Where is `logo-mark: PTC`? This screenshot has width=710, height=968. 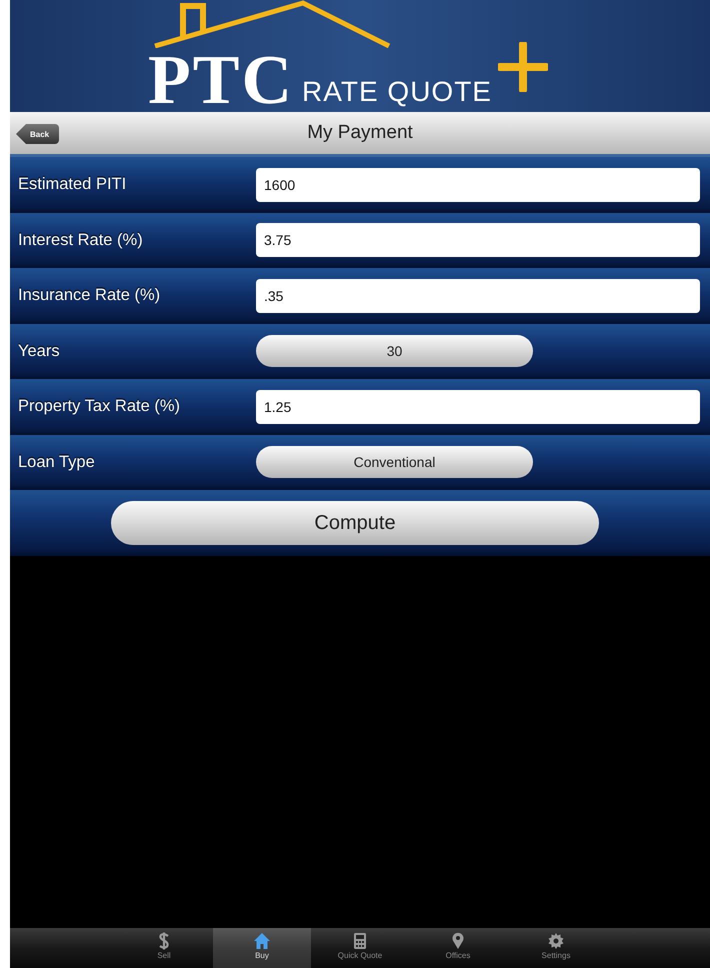 logo-mark: PTC is located at coordinates (221, 81).